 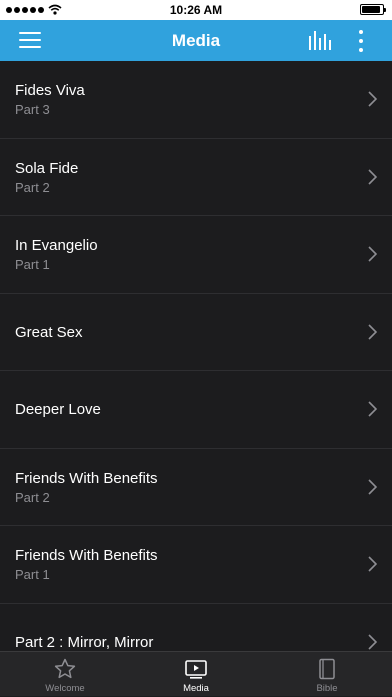 What do you see at coordinates (196, 100) in the screenshot?
I see `list-item: Fides Viva Part 3` at bounding box center [196, 100].